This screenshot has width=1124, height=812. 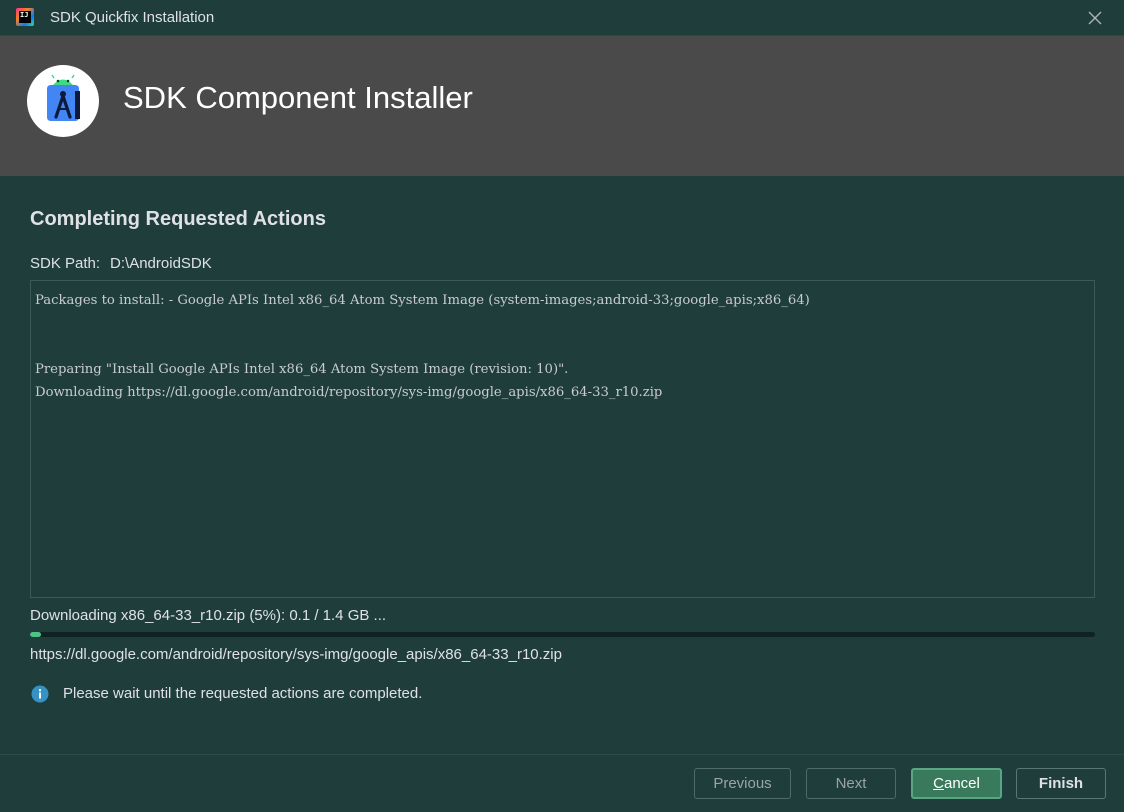 What do you see at coordinates (938, 783) in the screenshot?
I see `cancel-mnemonic: C` at bounding box center [938, 783].